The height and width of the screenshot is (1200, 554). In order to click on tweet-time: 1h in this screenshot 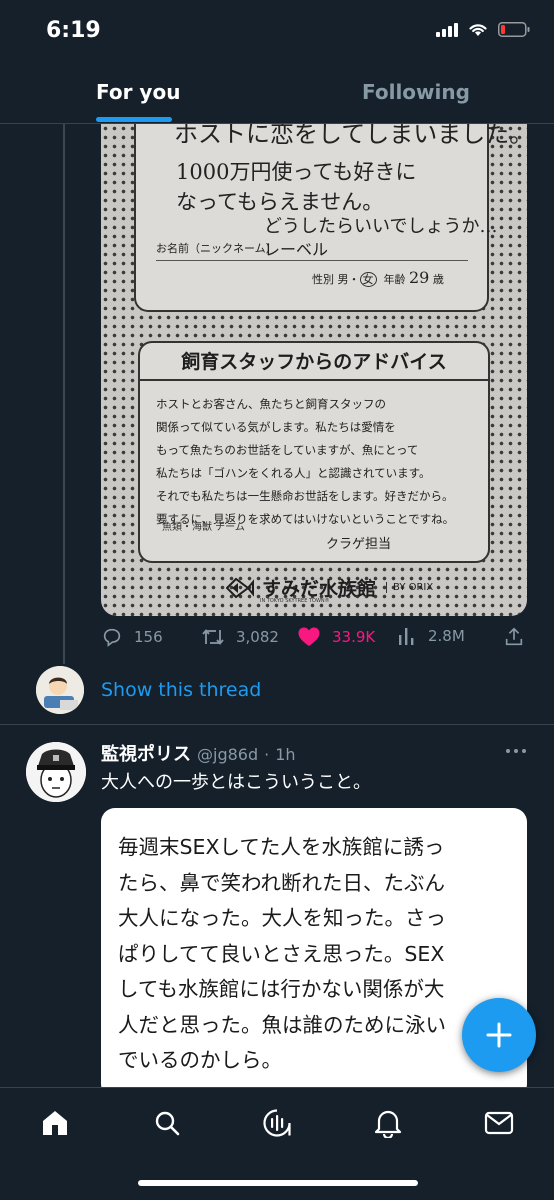, I will do `click(285, 754)`.